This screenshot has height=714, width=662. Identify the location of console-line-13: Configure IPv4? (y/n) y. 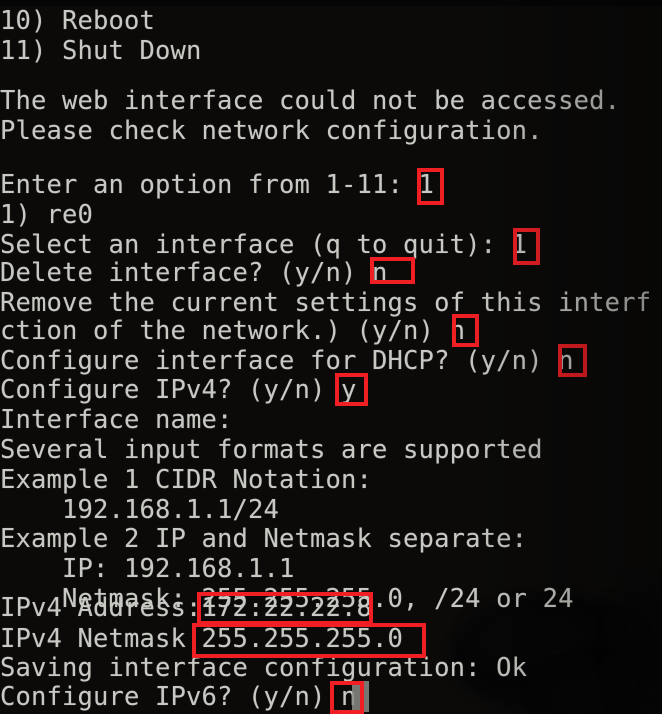
(178, 390).